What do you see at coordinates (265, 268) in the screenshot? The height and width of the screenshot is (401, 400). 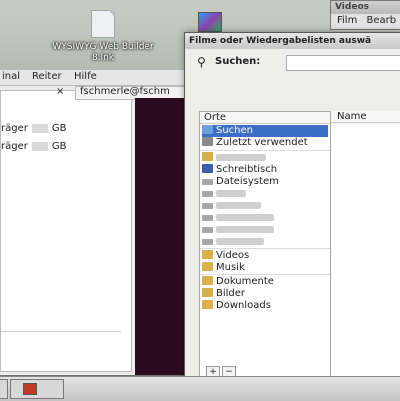 I see `place-musik: Musik` at bounding box center [265, 268].